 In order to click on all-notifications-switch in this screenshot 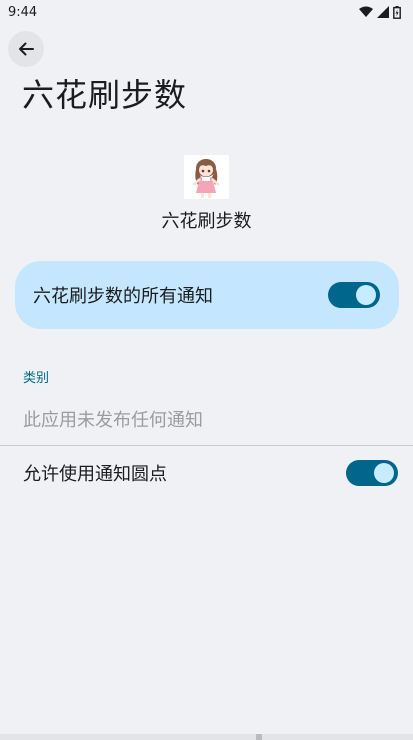, I will do `click(354, 295)`.